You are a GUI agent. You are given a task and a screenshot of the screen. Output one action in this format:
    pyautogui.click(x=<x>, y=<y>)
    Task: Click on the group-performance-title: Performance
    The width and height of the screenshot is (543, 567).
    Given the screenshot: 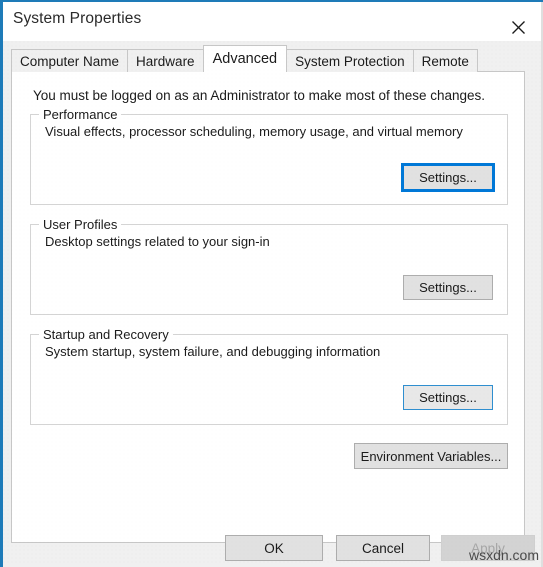 What is the action you would take?
    pyautogui.click(x=80, y=114)
    